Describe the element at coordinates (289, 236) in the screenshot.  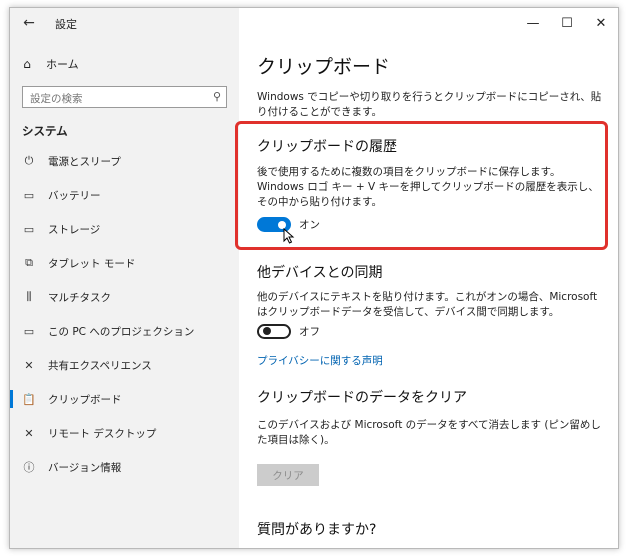
I see `mouse-cursor-icon` at that location.